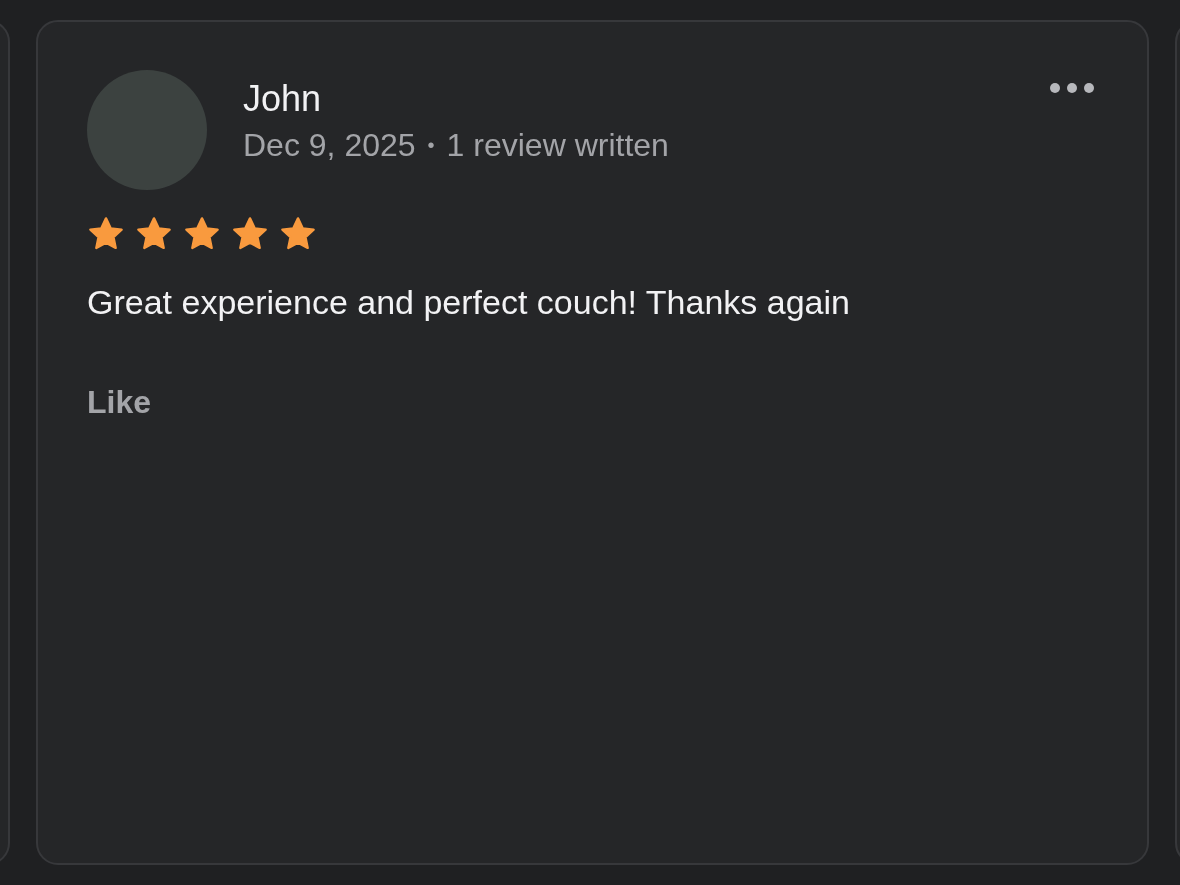 Image resolution: width=1180 pixels, height=885 pixels. Describe the element at coordinates (119, 402) in the screenshot. I see `like-button: Like` at that location.